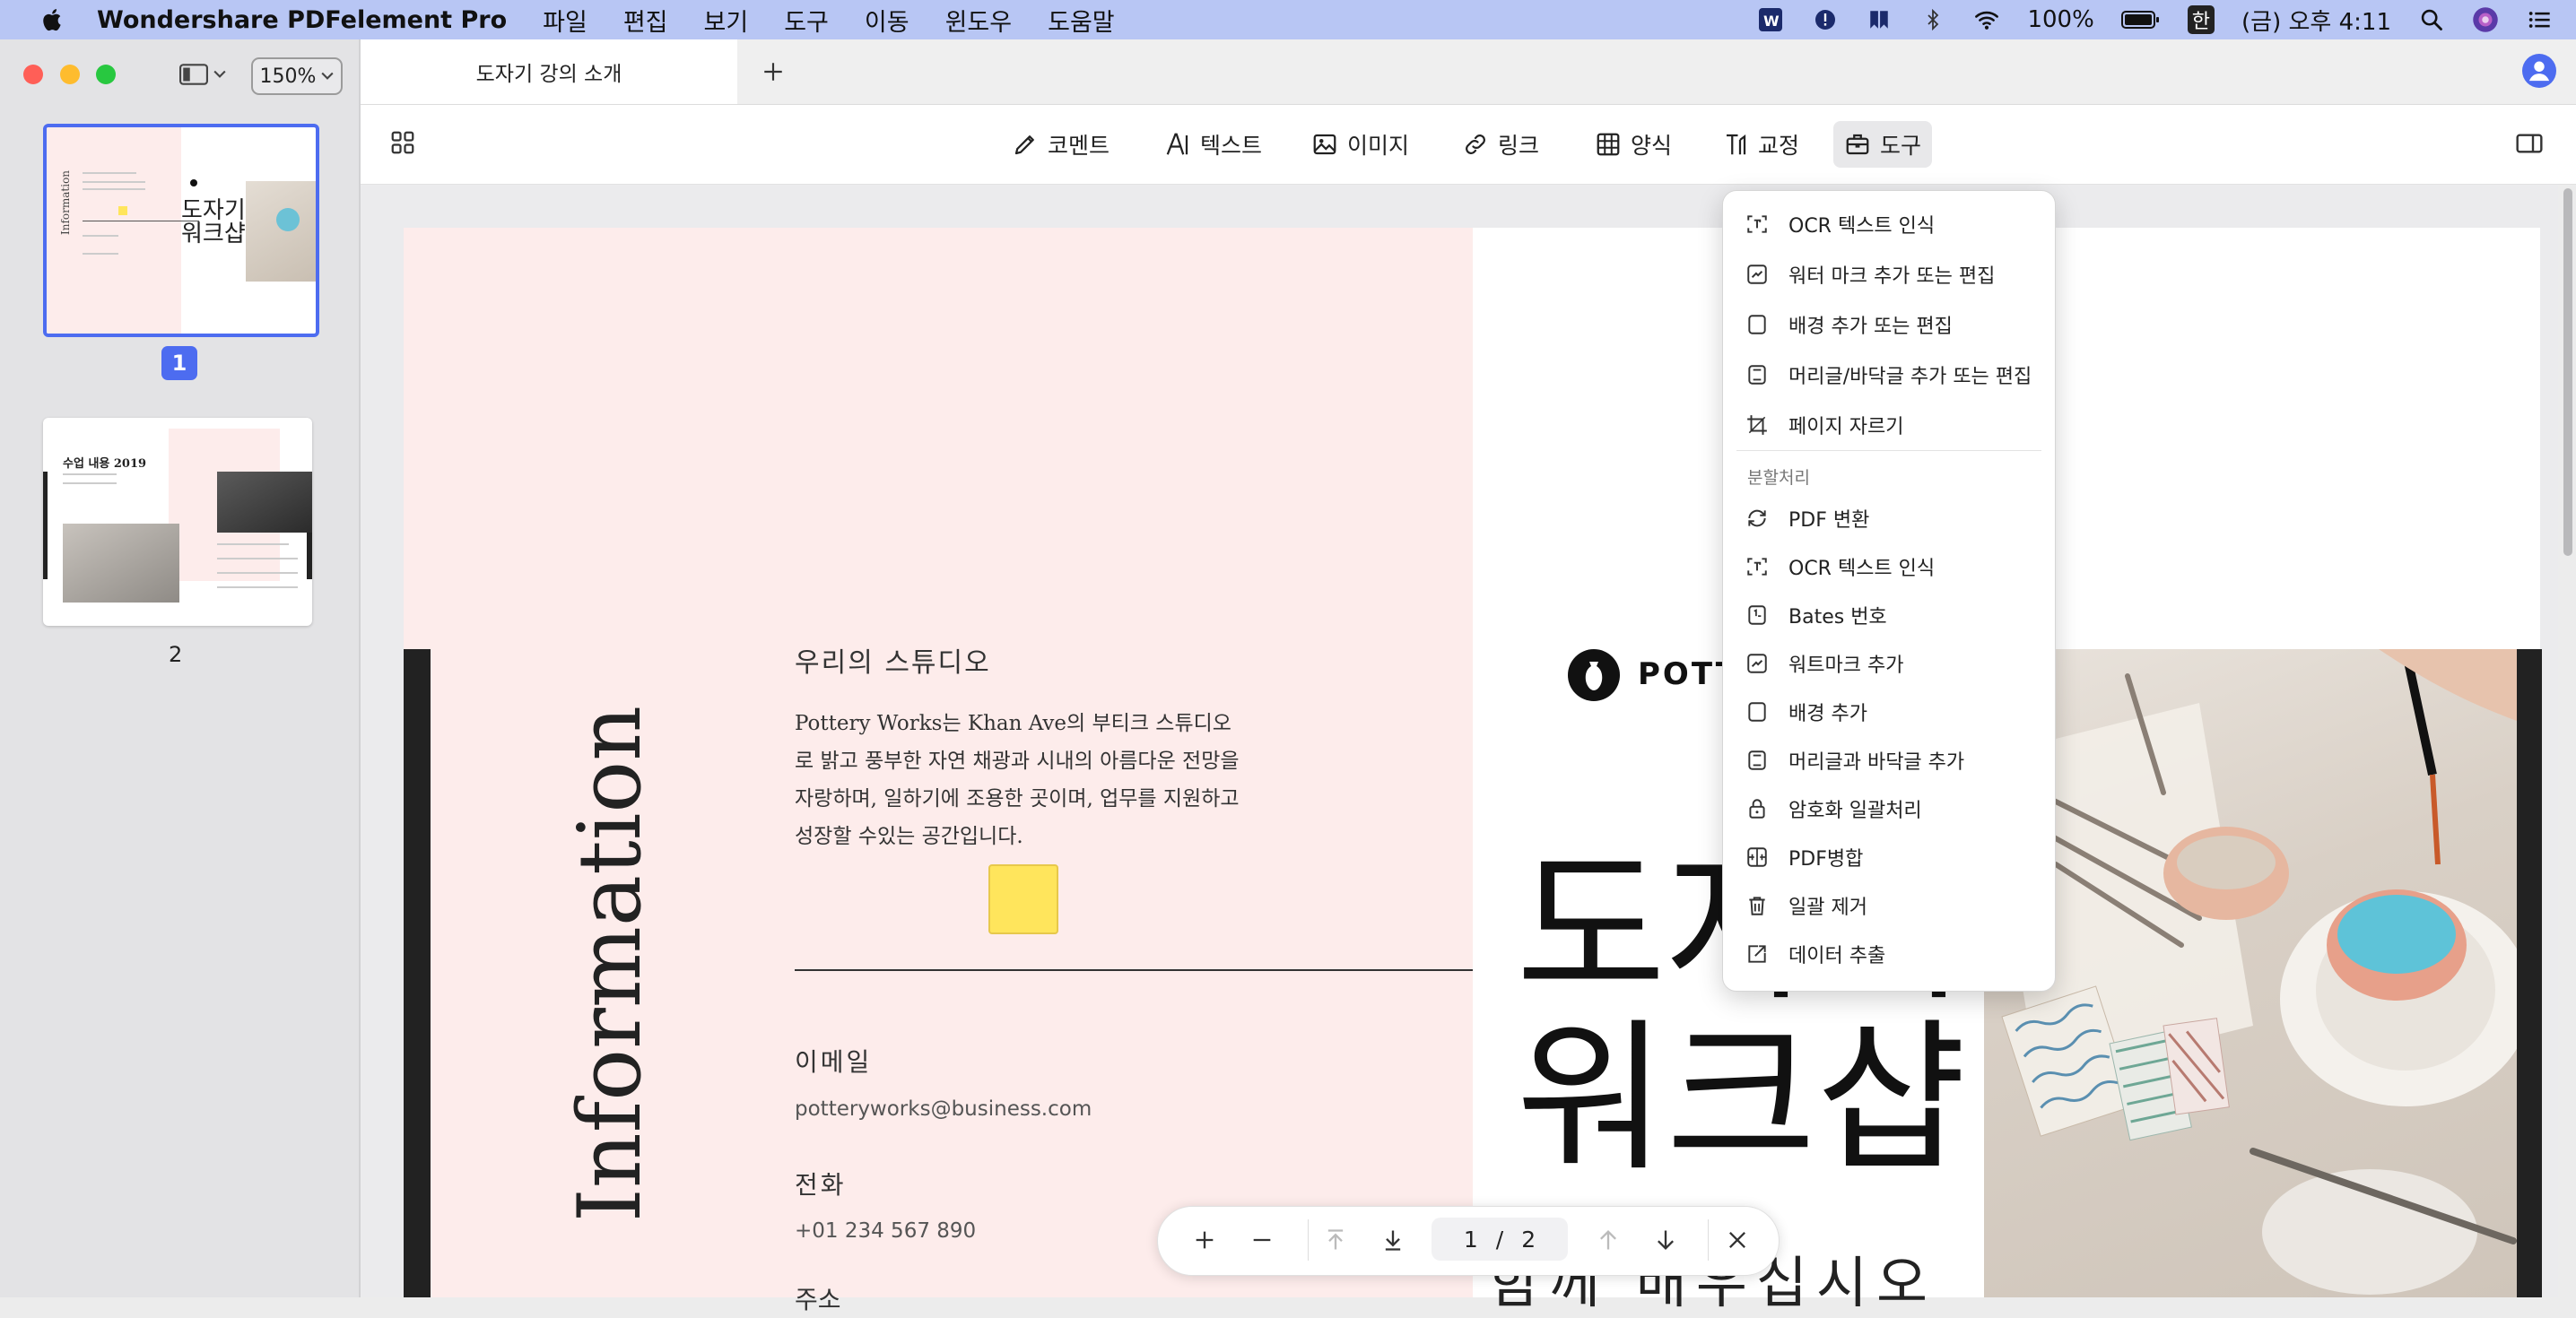 The width and height of the screenshot is (2576, 1318). What do you see at coordinates (1815, 954) in the screenshot?
I see `menu-item-extract-data: 데이터 추출` at bounding box center [1815, 954].